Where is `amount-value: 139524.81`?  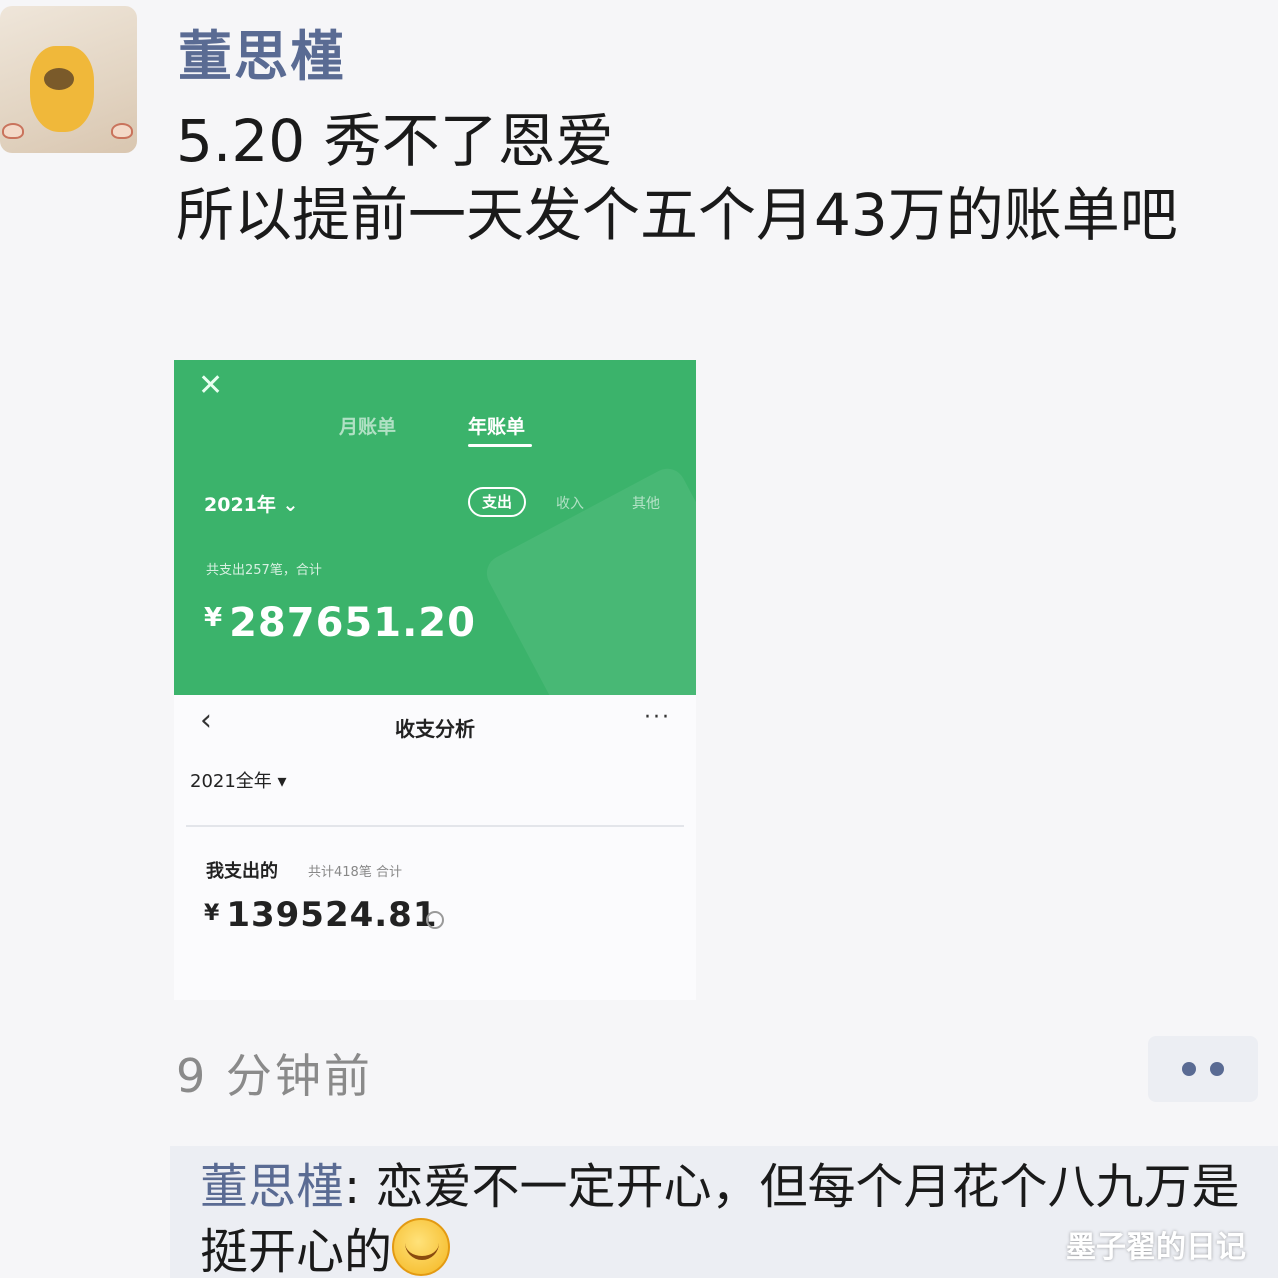
amount-value: 139524.81 is located at coordinates (332, 915).